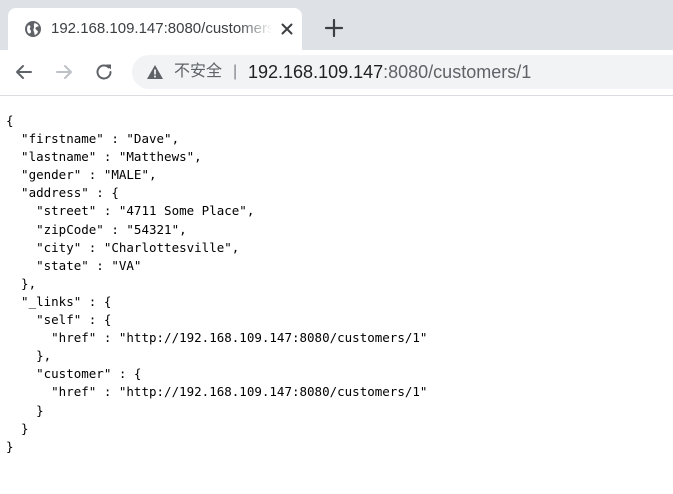 Image resolution: width=673 pixels, height=494 pixels. What do you see at coordinates (104, 72) in the screenshot?
I see `reload-icon` at bounding box center [104, 72].